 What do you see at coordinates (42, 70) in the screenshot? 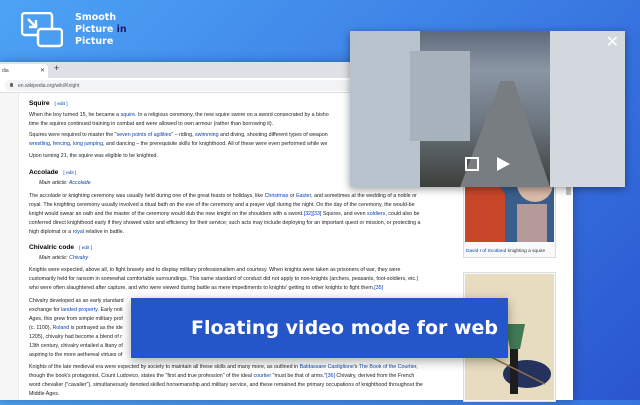
I see `close-tab-icon: ✕` at bounding box center [42, 70].